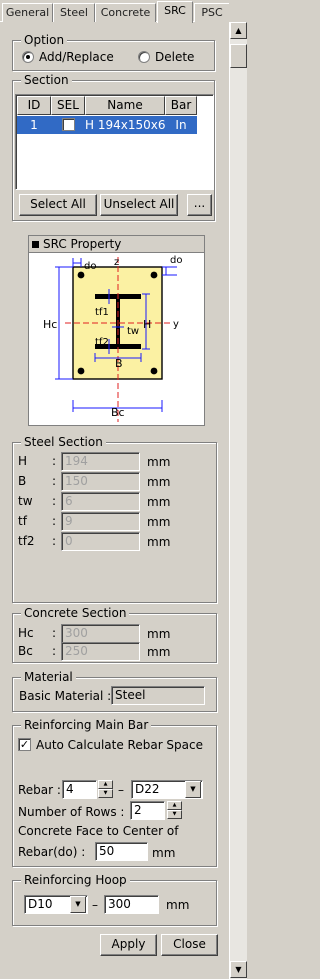 This screenshot has width=320, height=979. What do you see at coordinates (159, 652) in the screenshot?
I see `concrete-bc-unit: mm` at bounding box center [159, 652].